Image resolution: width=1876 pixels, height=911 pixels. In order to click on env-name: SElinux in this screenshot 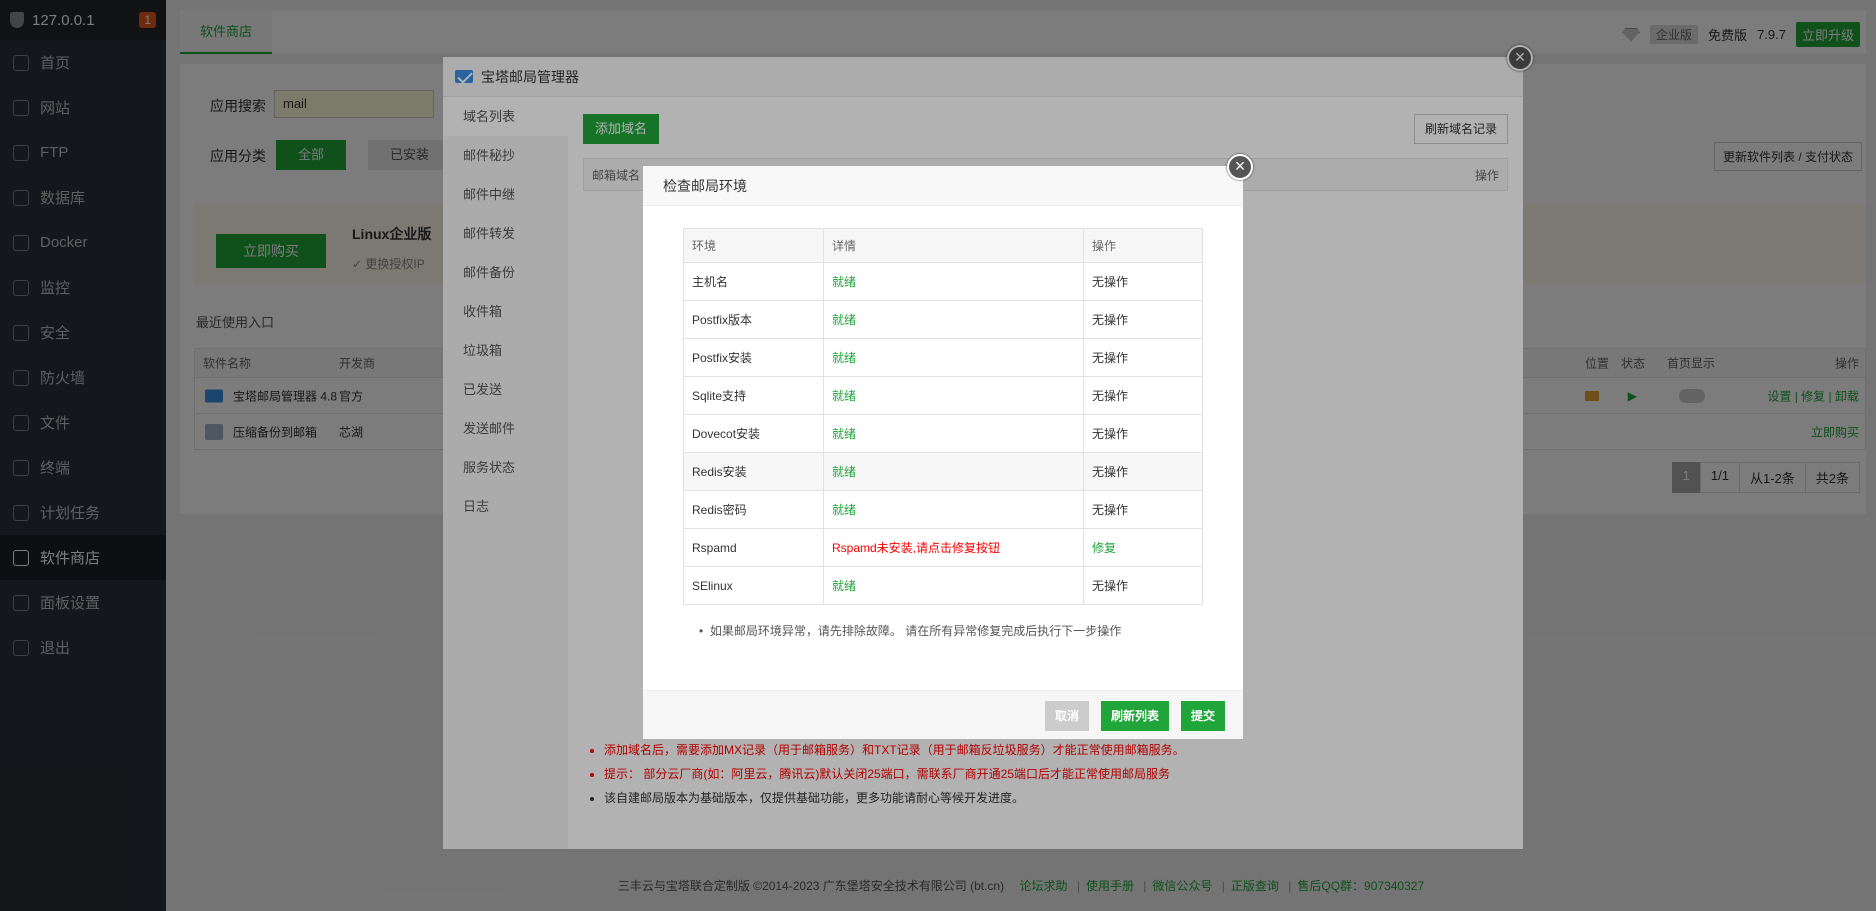, I will do `click(753, 585)`.